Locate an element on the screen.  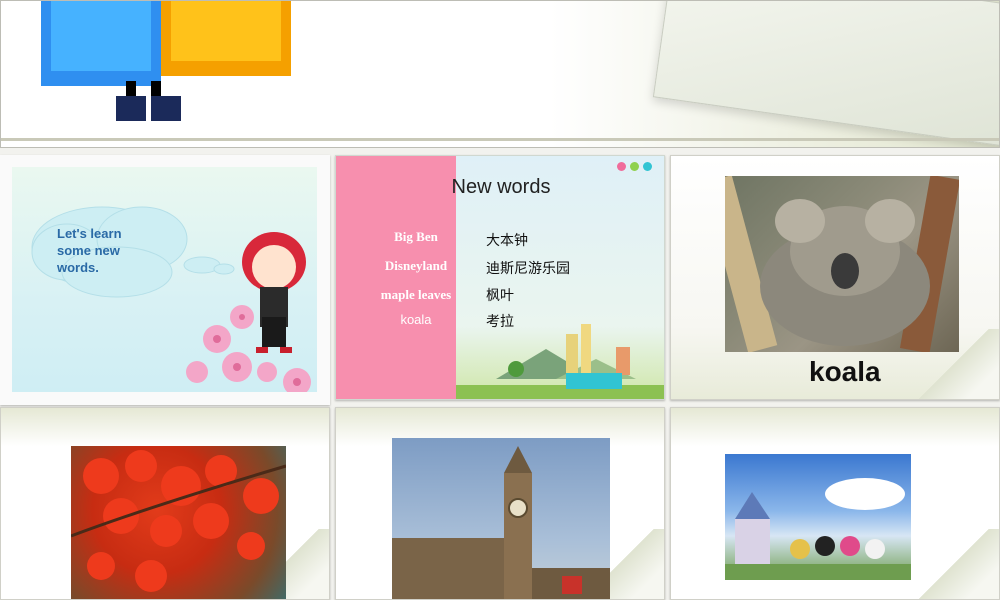
big-ben-illustration is located at coordinates (501, 522).